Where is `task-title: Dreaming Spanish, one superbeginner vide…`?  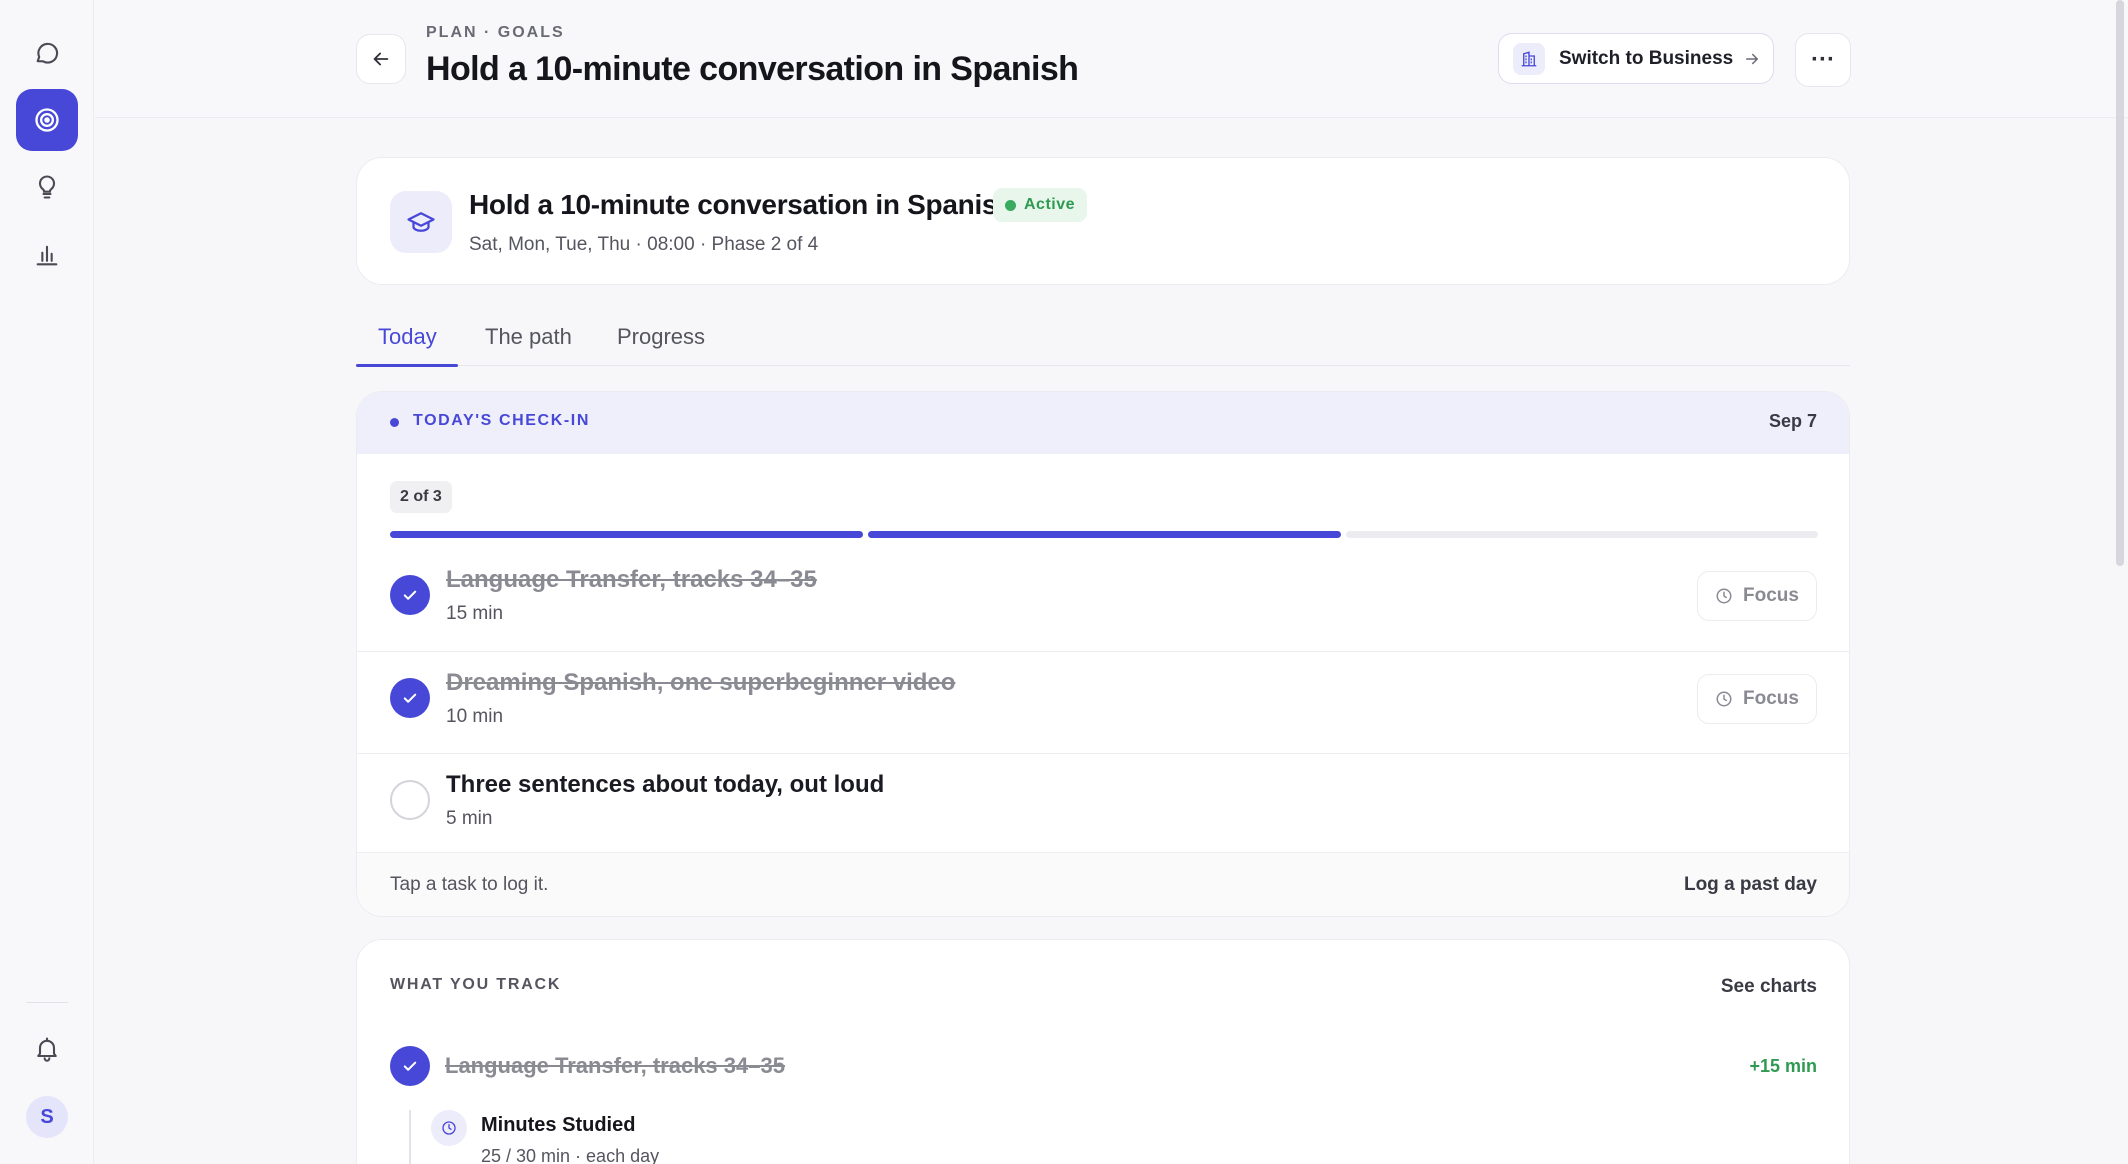 task-title: Dreaming Spanish, one superbeginner vide… is located at coordinates (701, 682).